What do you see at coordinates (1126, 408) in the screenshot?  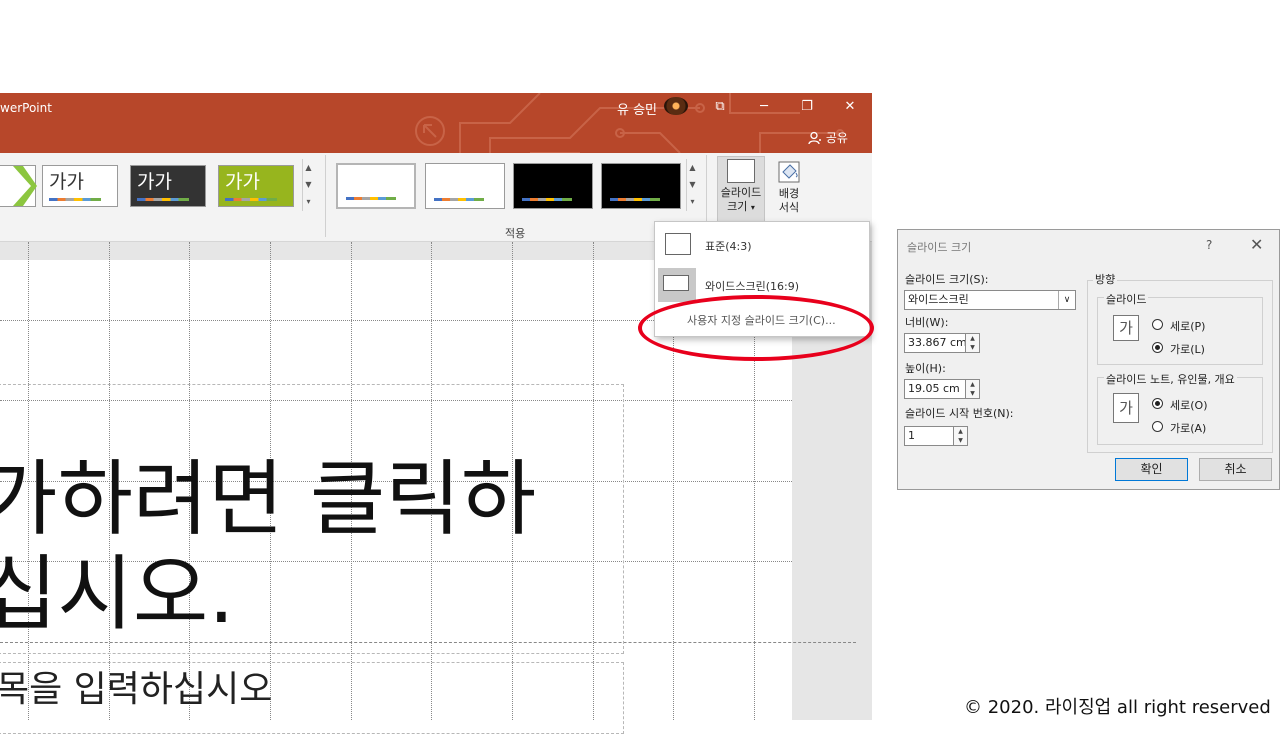 I see `portrait-orientation-icon: 가` at bounding box center [1126, 408].